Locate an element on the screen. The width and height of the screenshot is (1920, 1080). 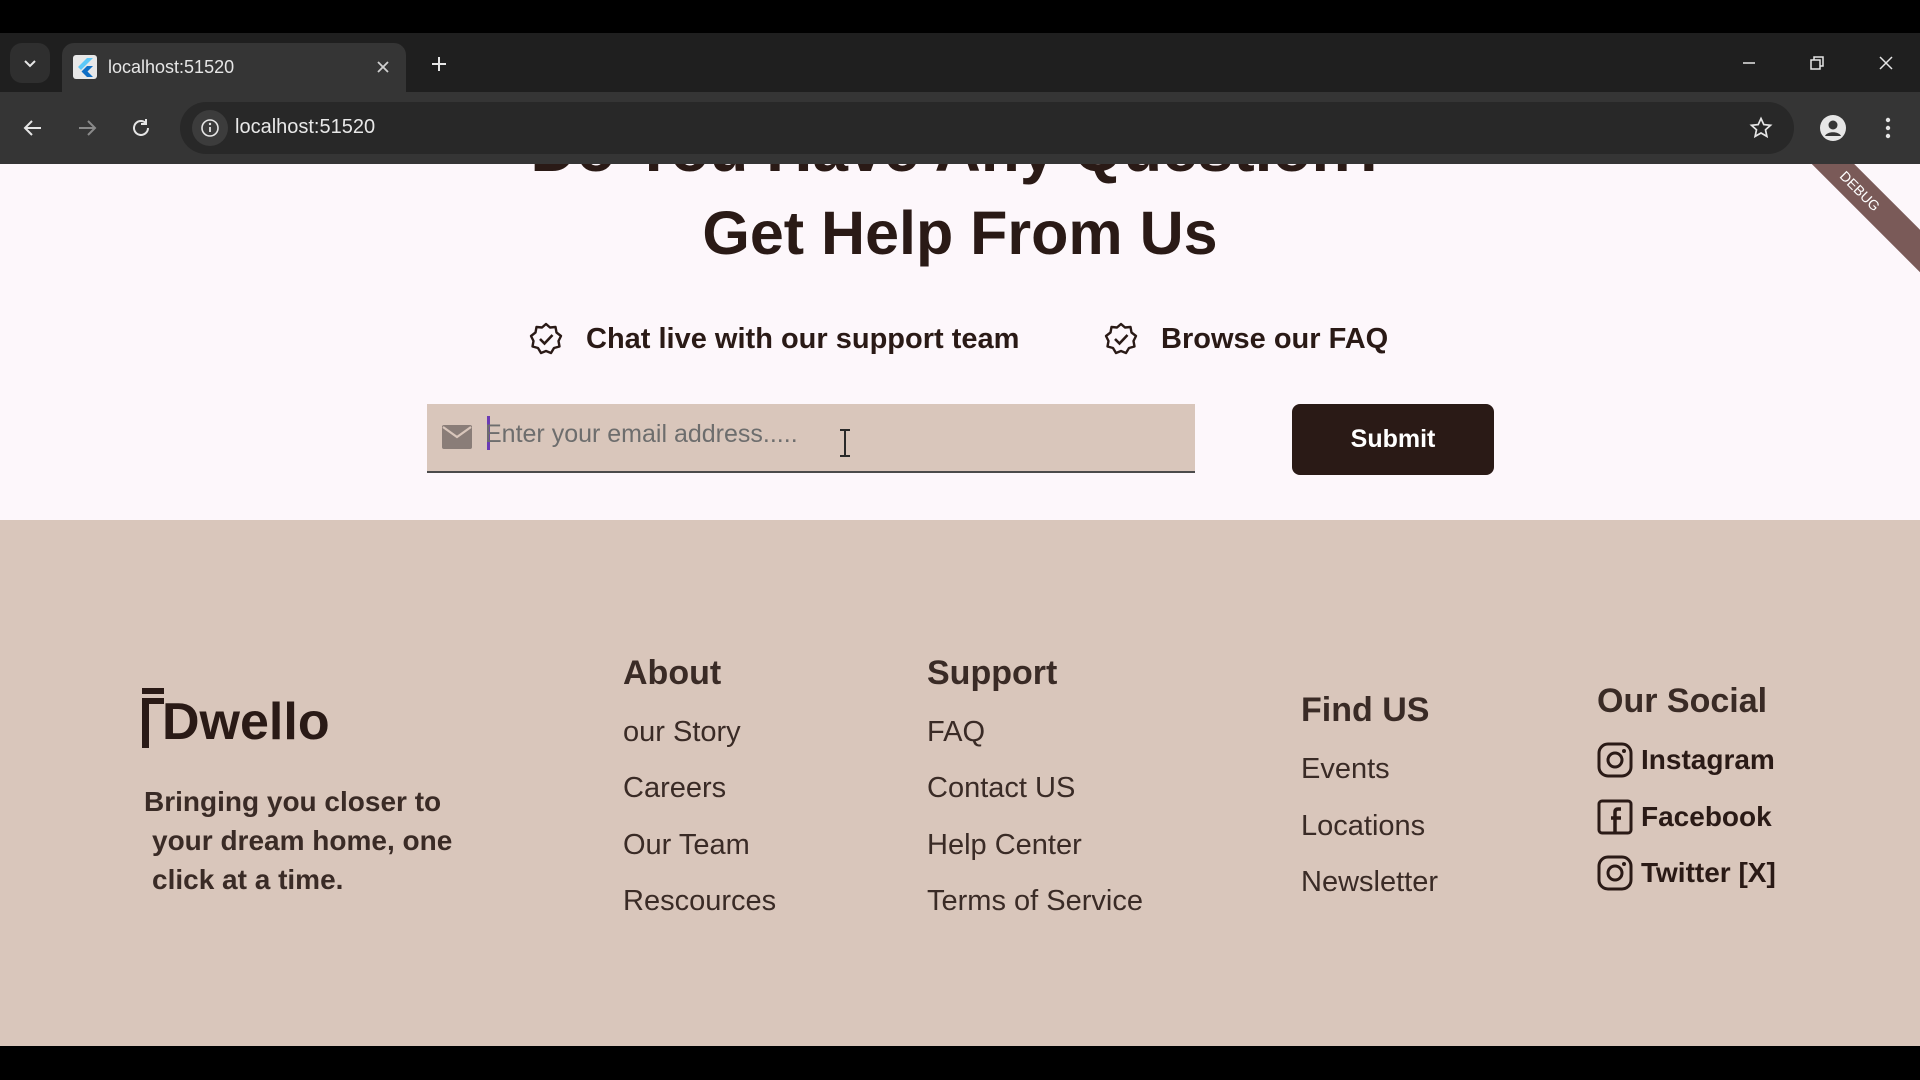
tagline-line: Bringing you closer to is located at coordinates (293, 801).